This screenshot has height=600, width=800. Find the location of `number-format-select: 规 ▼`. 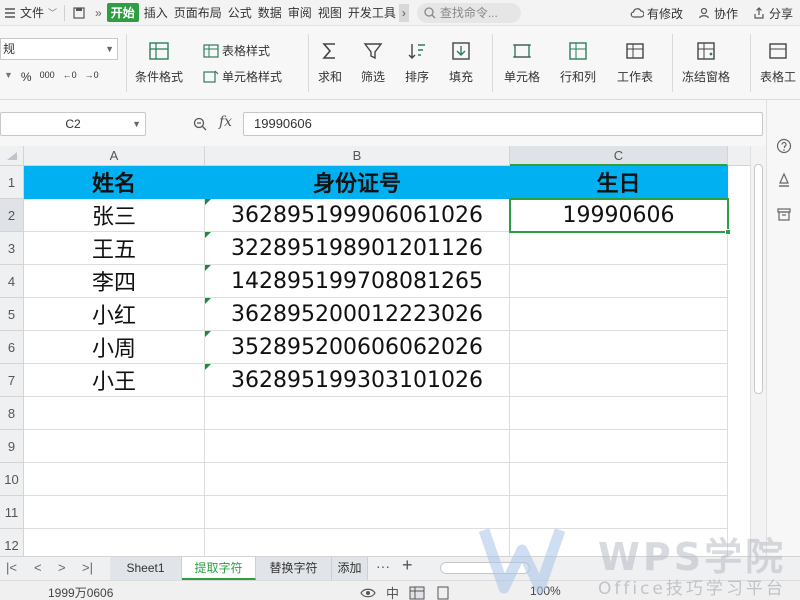

number-format-select: 规 ▼ is located at coordinates (59, 49).